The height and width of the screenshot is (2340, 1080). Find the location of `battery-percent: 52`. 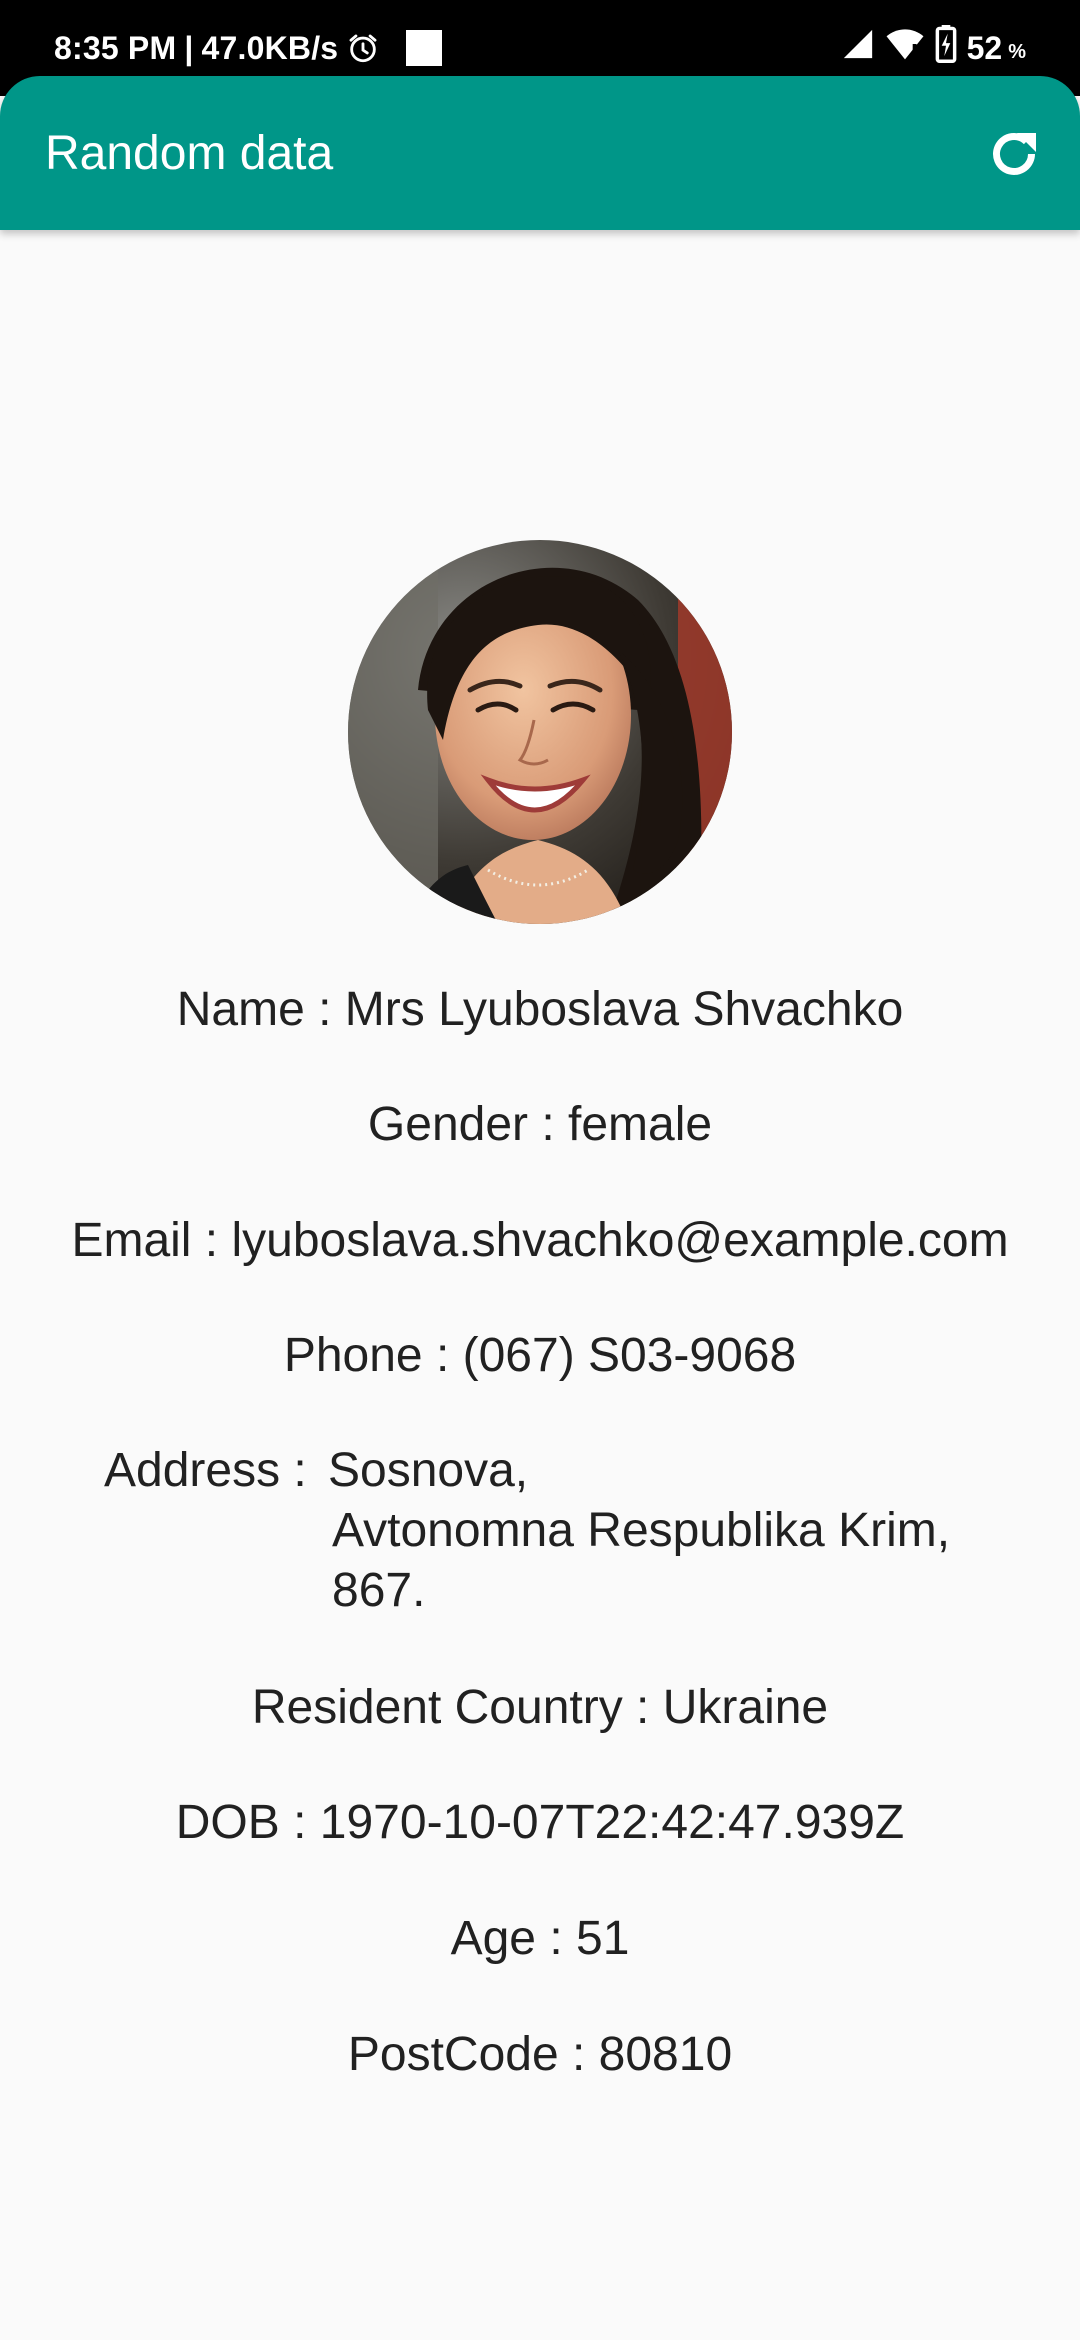

battery-percent: 52 is located at coordinates (984, 47).